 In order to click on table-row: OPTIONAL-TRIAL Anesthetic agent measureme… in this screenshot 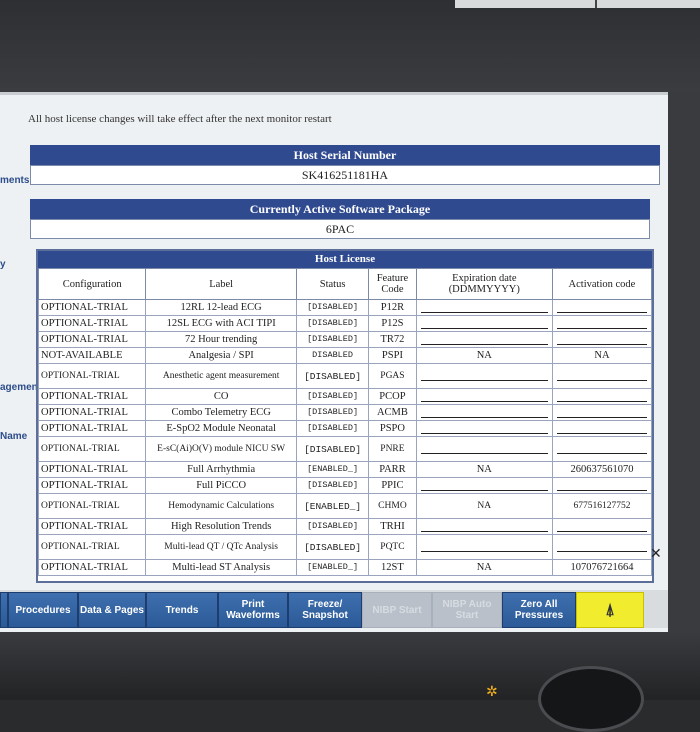, I will do `click(345, 376)`.